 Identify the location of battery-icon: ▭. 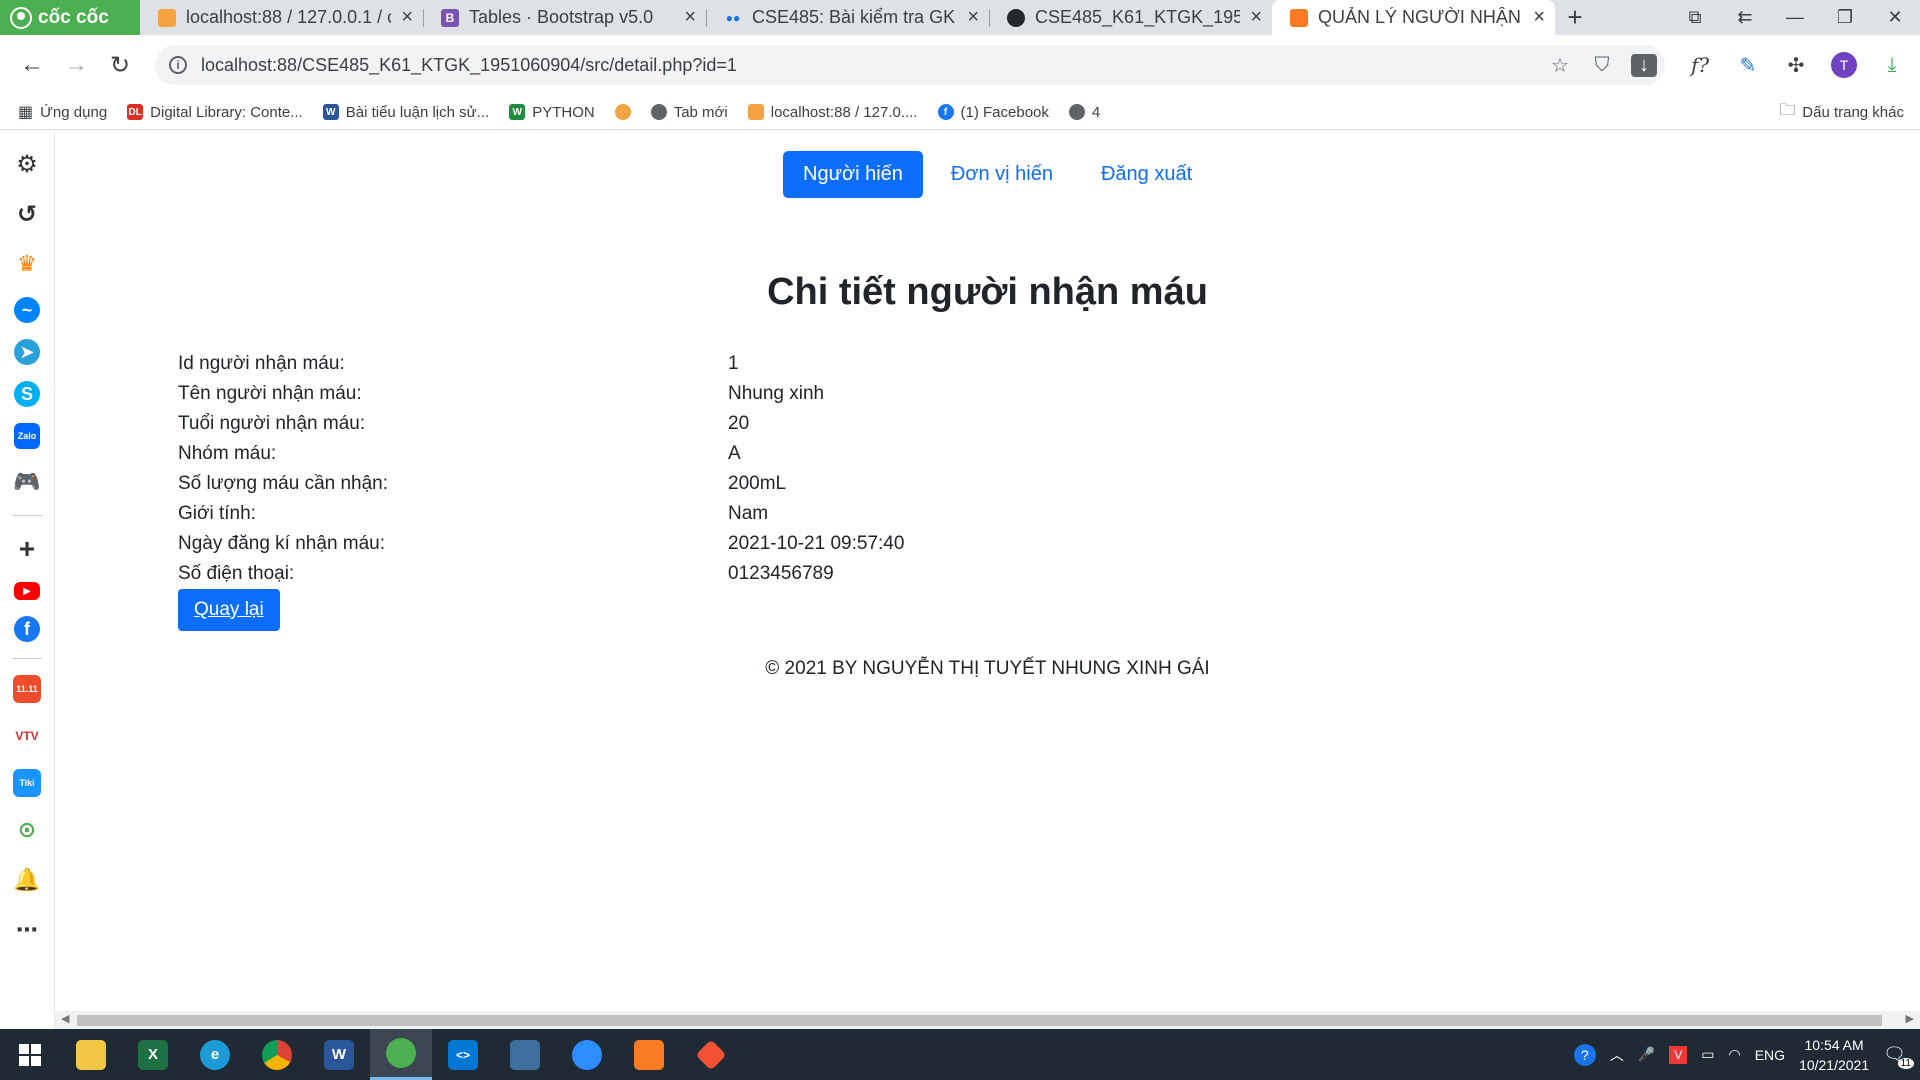
(1707, 1054).